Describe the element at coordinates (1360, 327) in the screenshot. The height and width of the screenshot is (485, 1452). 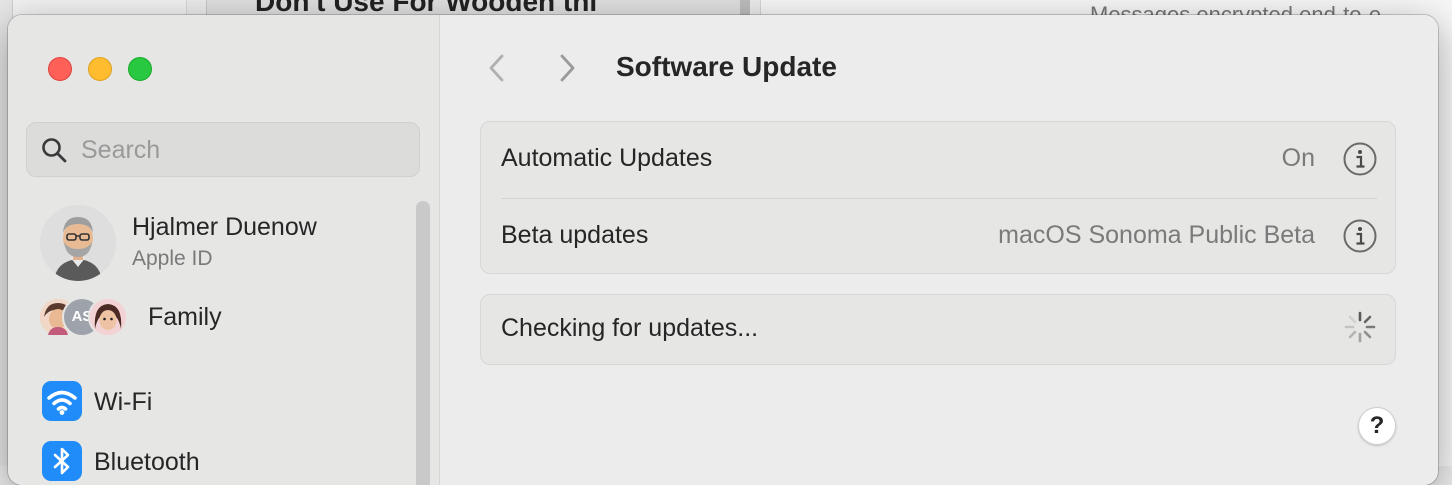
I see `spinner-icon` at that location.